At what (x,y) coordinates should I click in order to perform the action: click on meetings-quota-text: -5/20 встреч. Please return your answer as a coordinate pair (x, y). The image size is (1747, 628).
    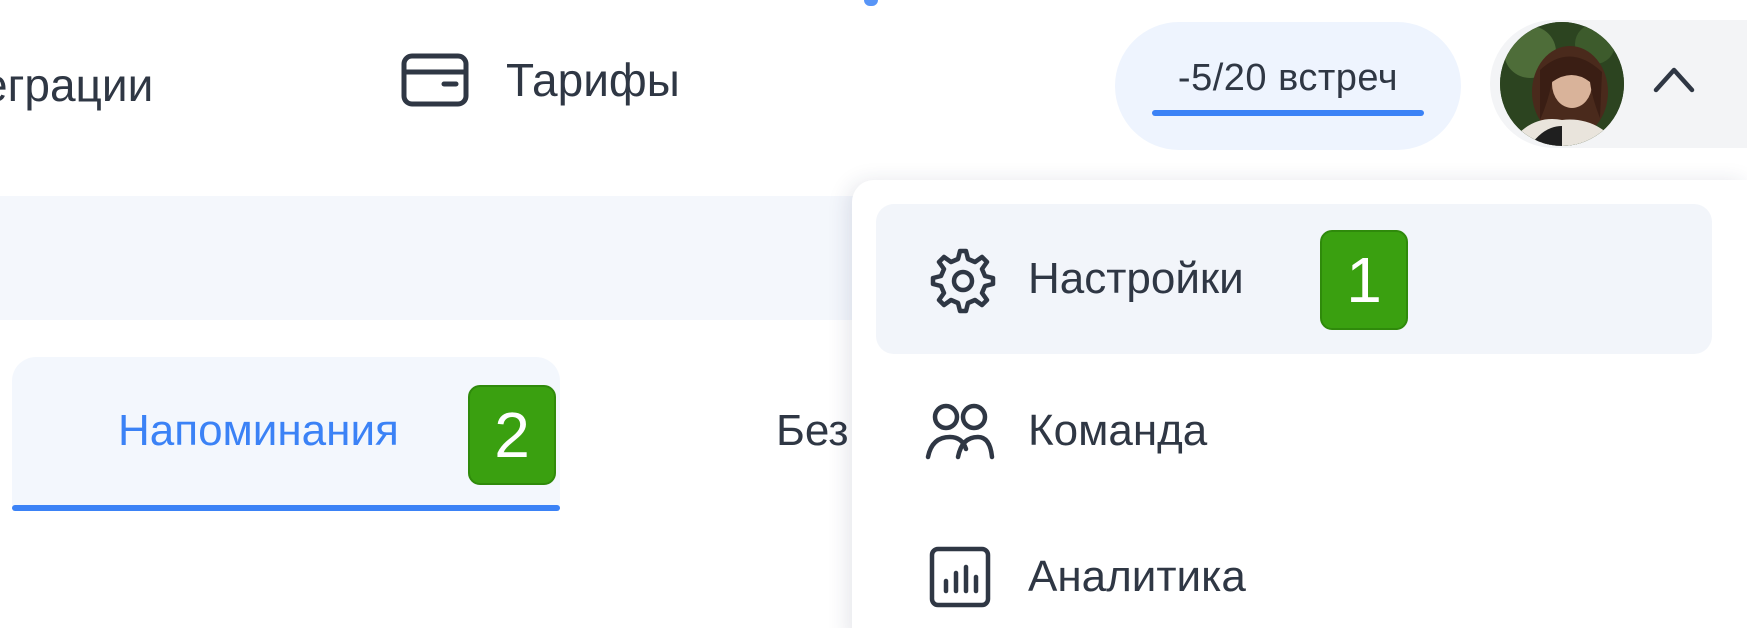
    Looking at the image, I should click on (1288, 77).